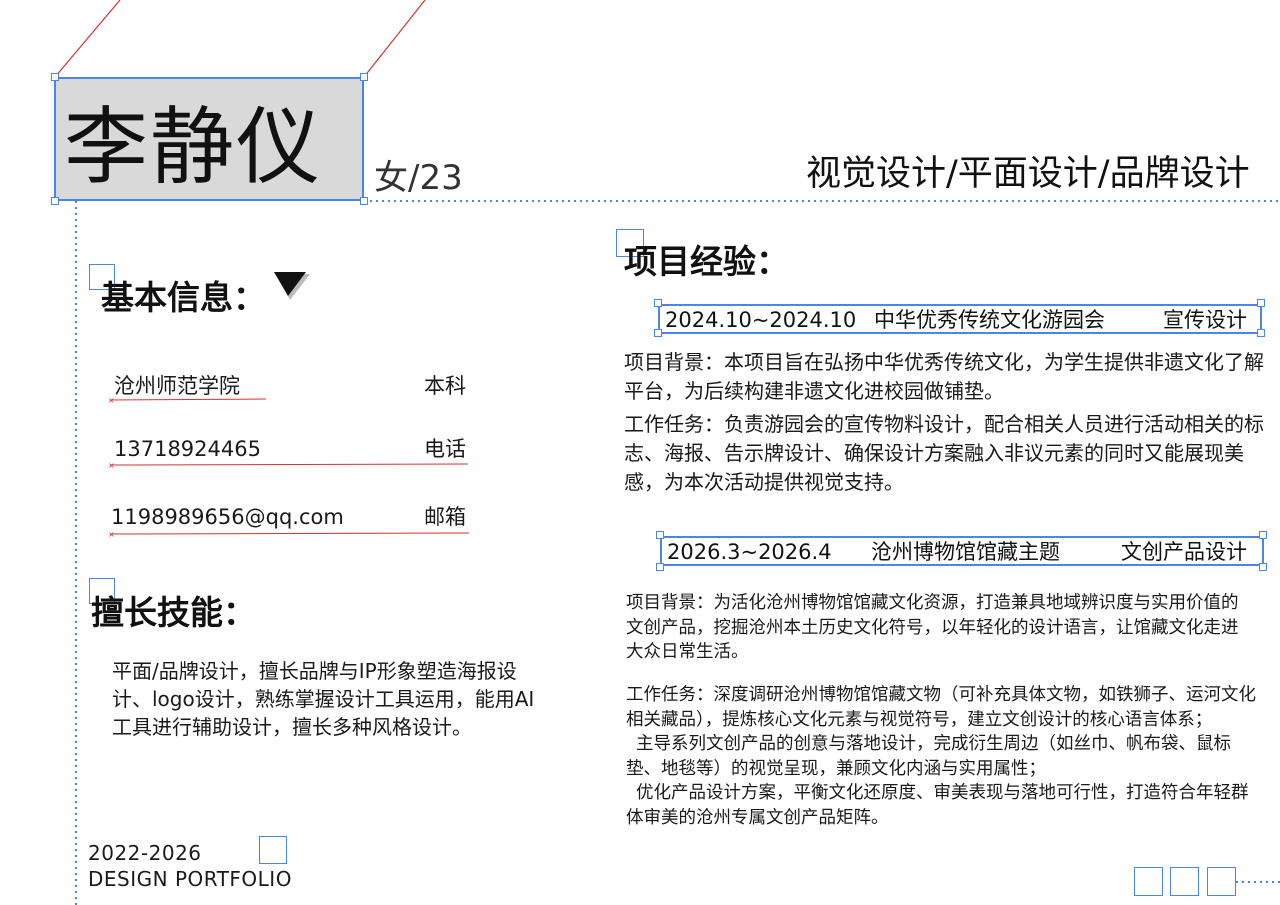 The height and width of the screenshot is (905, 1280). What do you see at coordinates (55, 77) in the screenshot?
I see `resize-handle-tl` at bounding box center [55, 77].